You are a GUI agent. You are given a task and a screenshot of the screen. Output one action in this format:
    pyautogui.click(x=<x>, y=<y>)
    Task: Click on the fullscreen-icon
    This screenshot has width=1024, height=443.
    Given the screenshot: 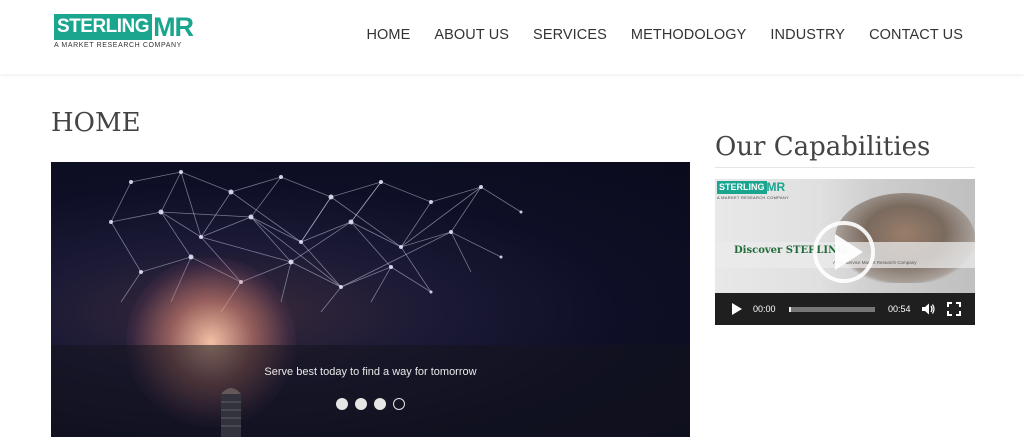 What is the action you would take?
    pyautogui.click(x=954, y=309)
    